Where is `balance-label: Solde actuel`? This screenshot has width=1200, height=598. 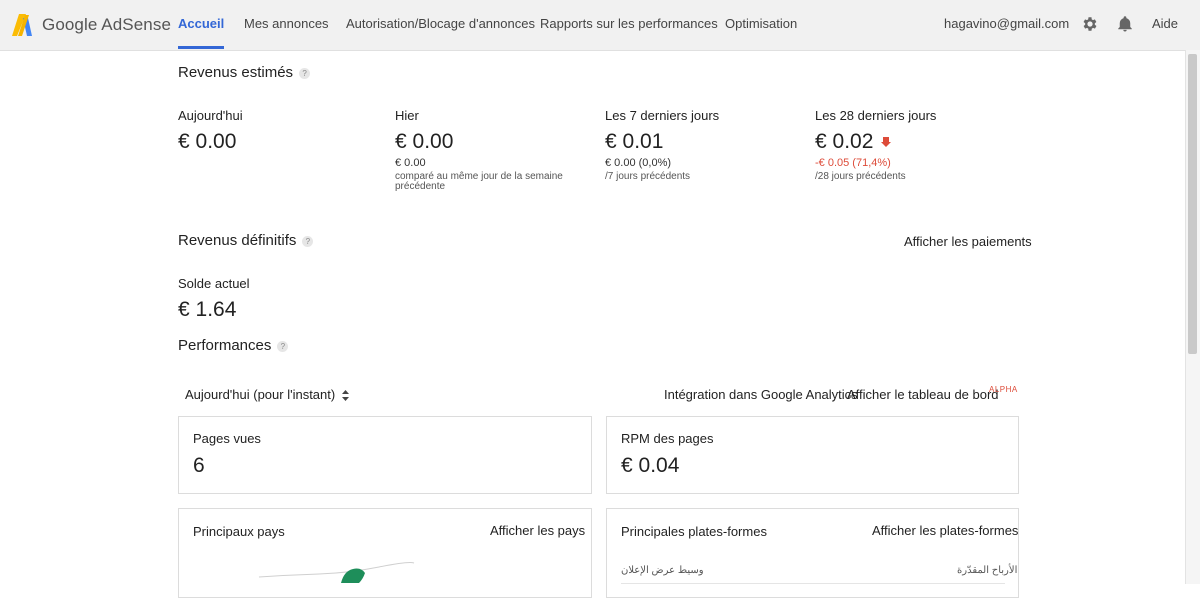
balance-label: Solde actuel is located at coordinates (214, 283).